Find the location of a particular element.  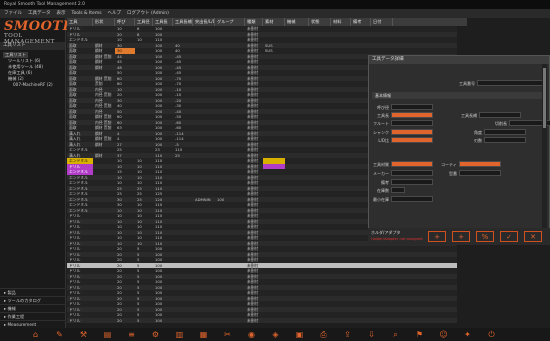

gear-icon: ⚙ is located at coordinates (155, 334).